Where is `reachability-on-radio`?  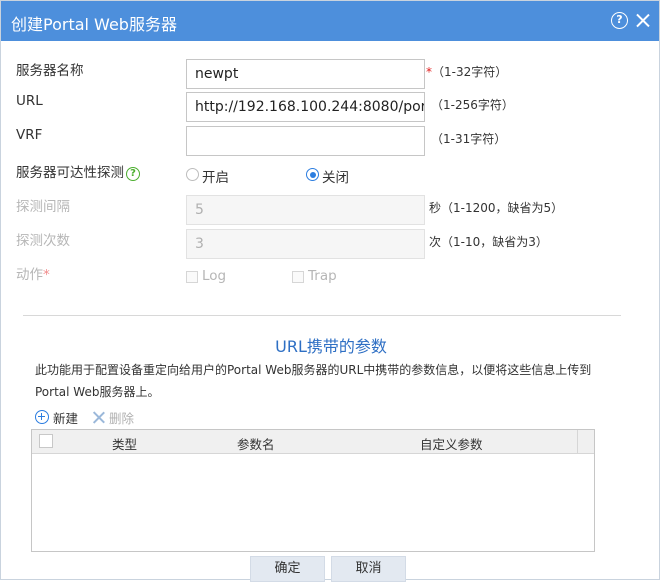
reachability-on-radio is located at coordinates (192, 174).